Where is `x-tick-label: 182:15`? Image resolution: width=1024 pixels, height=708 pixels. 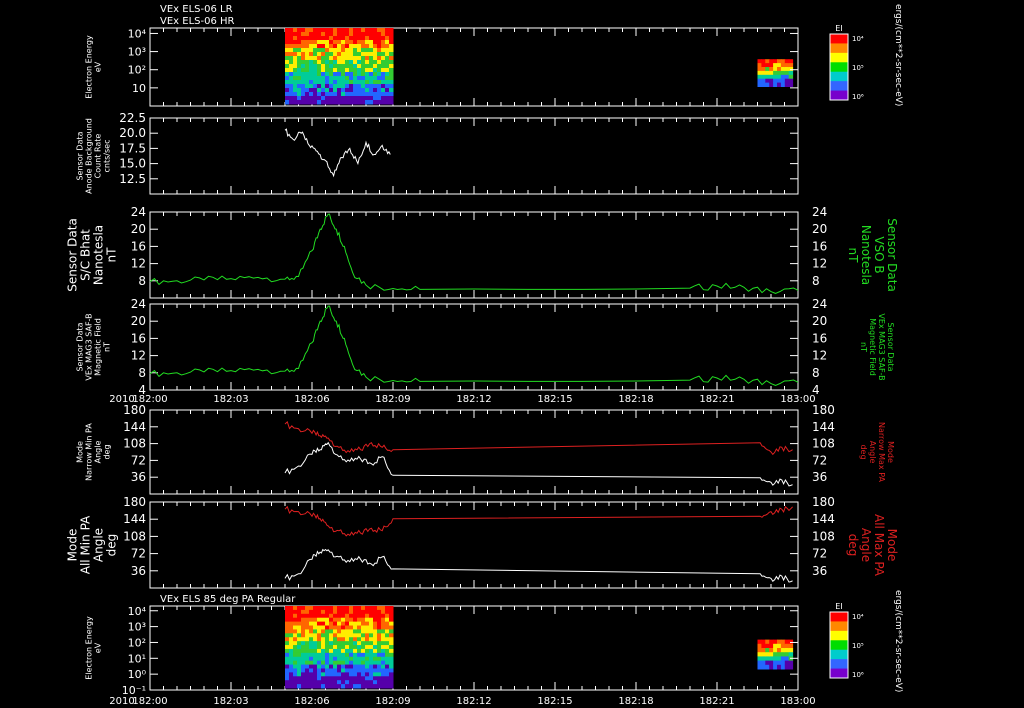
x-tick-label: 182:15 is located at coordinates (554, 701).